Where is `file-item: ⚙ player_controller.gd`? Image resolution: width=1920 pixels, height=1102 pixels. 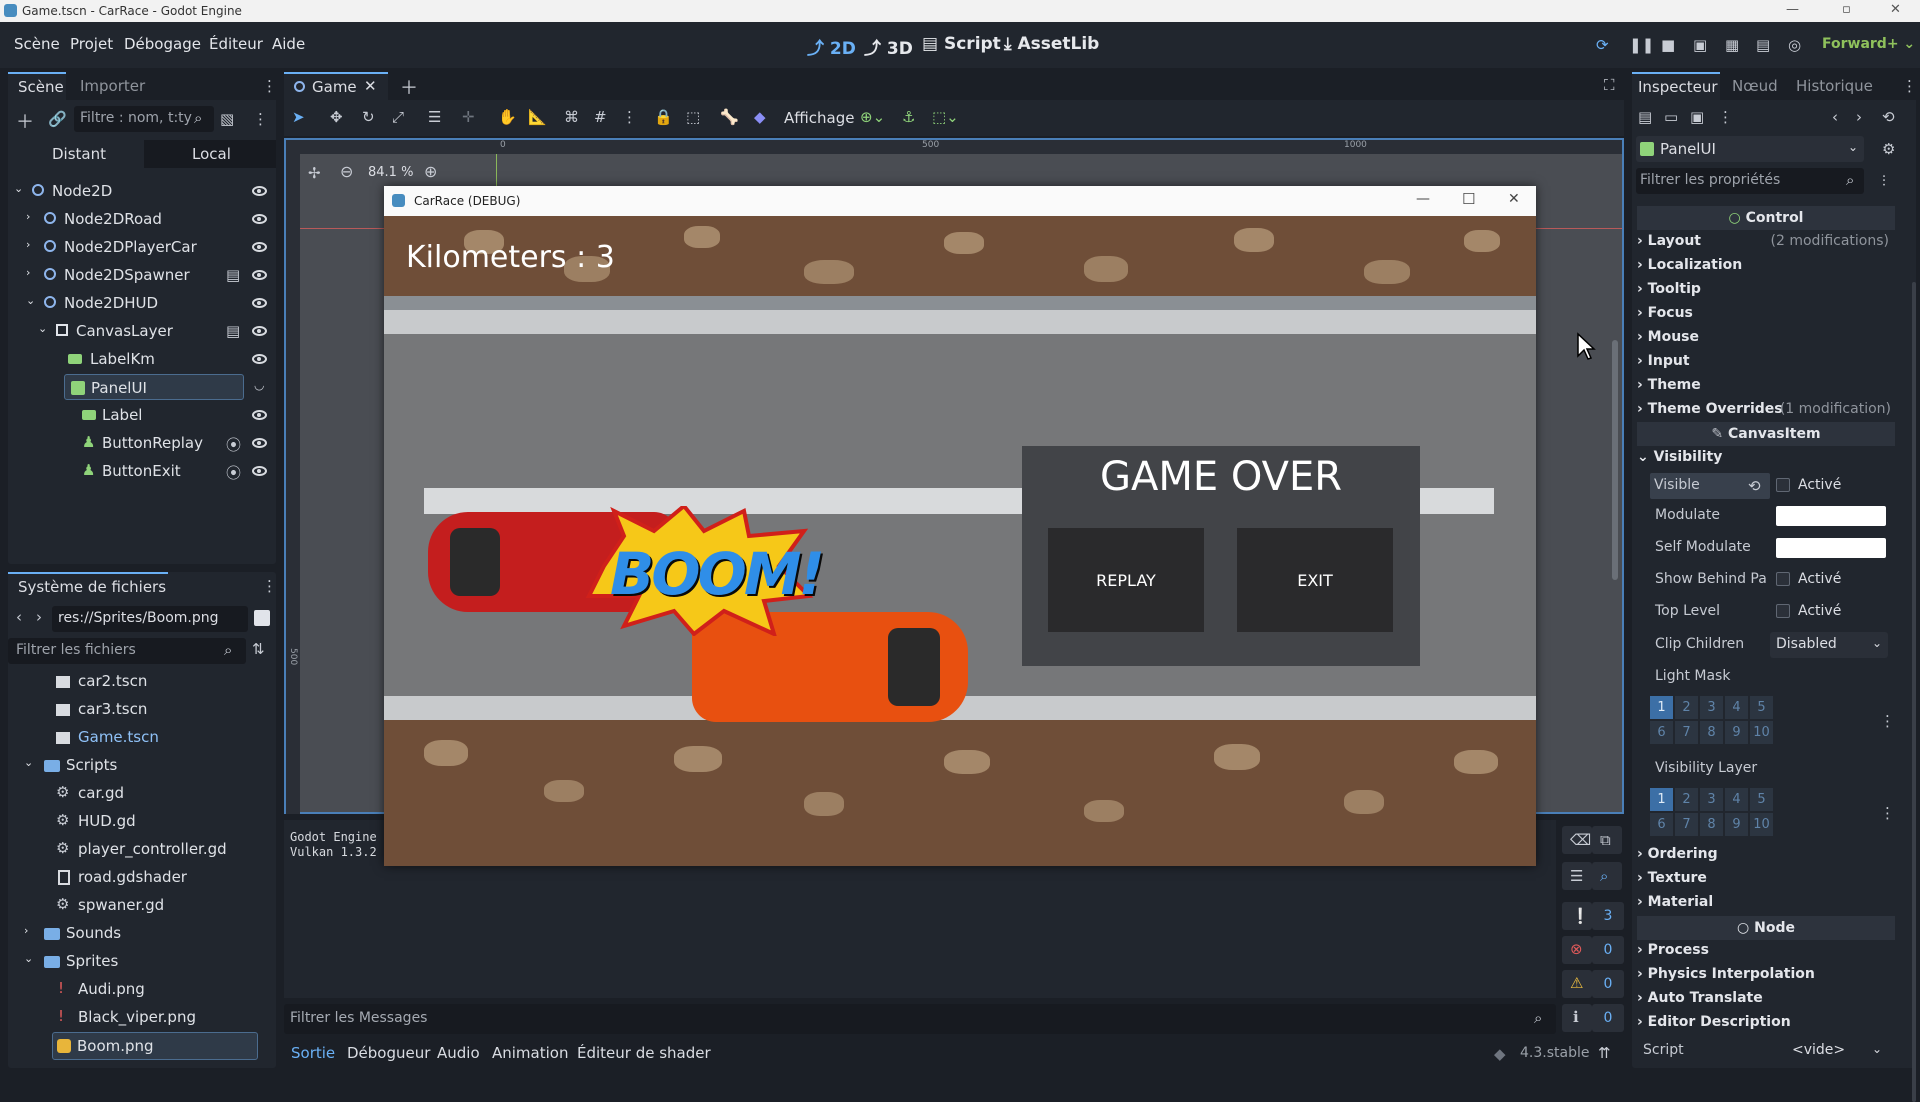 file-item: ⚙ player_controller.gd is located at coordinates (133, 850).